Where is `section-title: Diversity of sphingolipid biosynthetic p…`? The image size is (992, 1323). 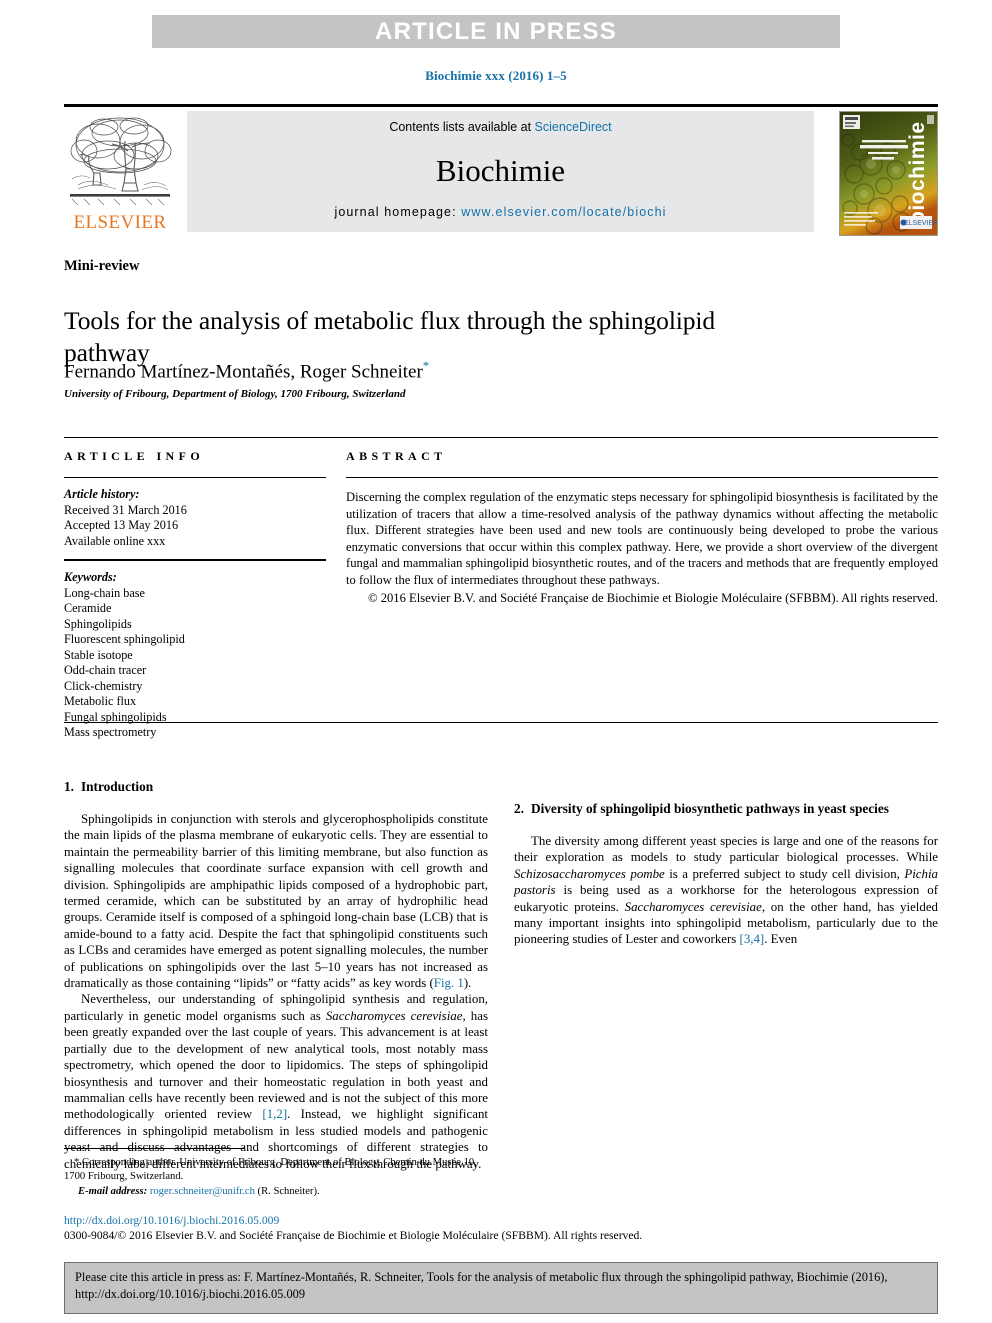 section-title: Diversity of sphingolipid biosynthetic p… is located at coordinates (709, 808).